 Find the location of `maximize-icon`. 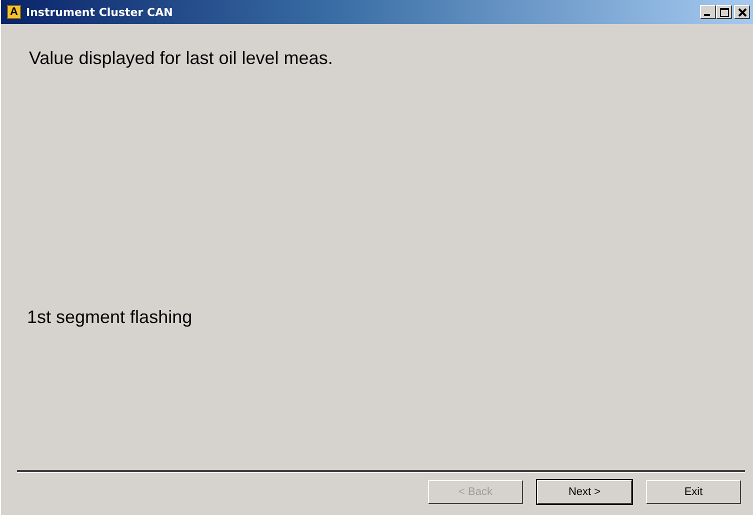

maximize-icon is located at coordinates (724, 12).